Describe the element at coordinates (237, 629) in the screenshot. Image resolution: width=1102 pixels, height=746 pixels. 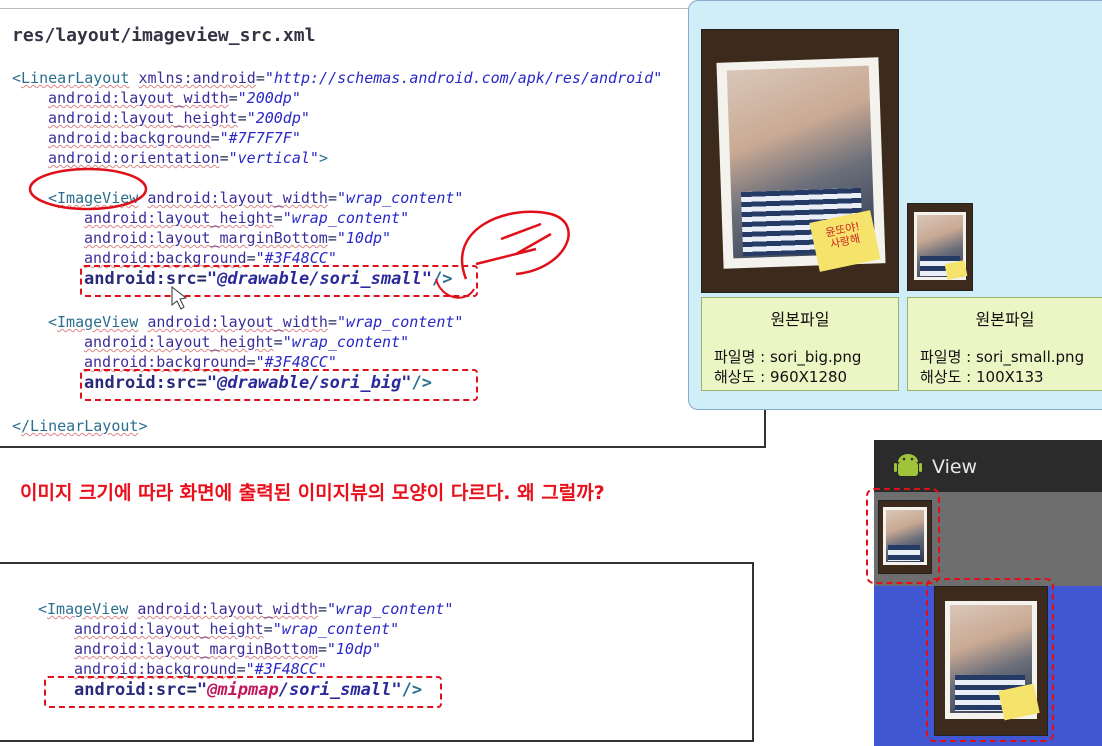
I see `code-bottom-line-2: android:layout_height="wrap_content"` at that location.